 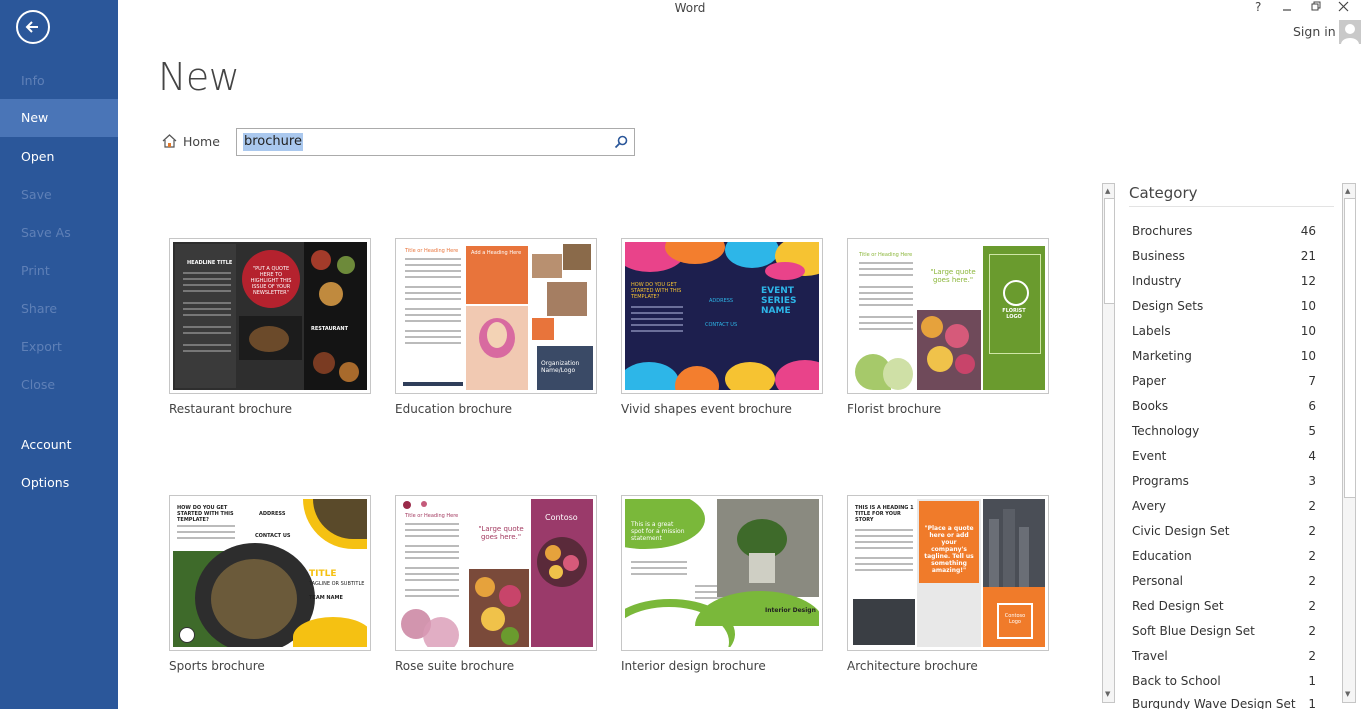 I want to click on category-item: Civic Design Set 2, so click(x=1224, y=536).